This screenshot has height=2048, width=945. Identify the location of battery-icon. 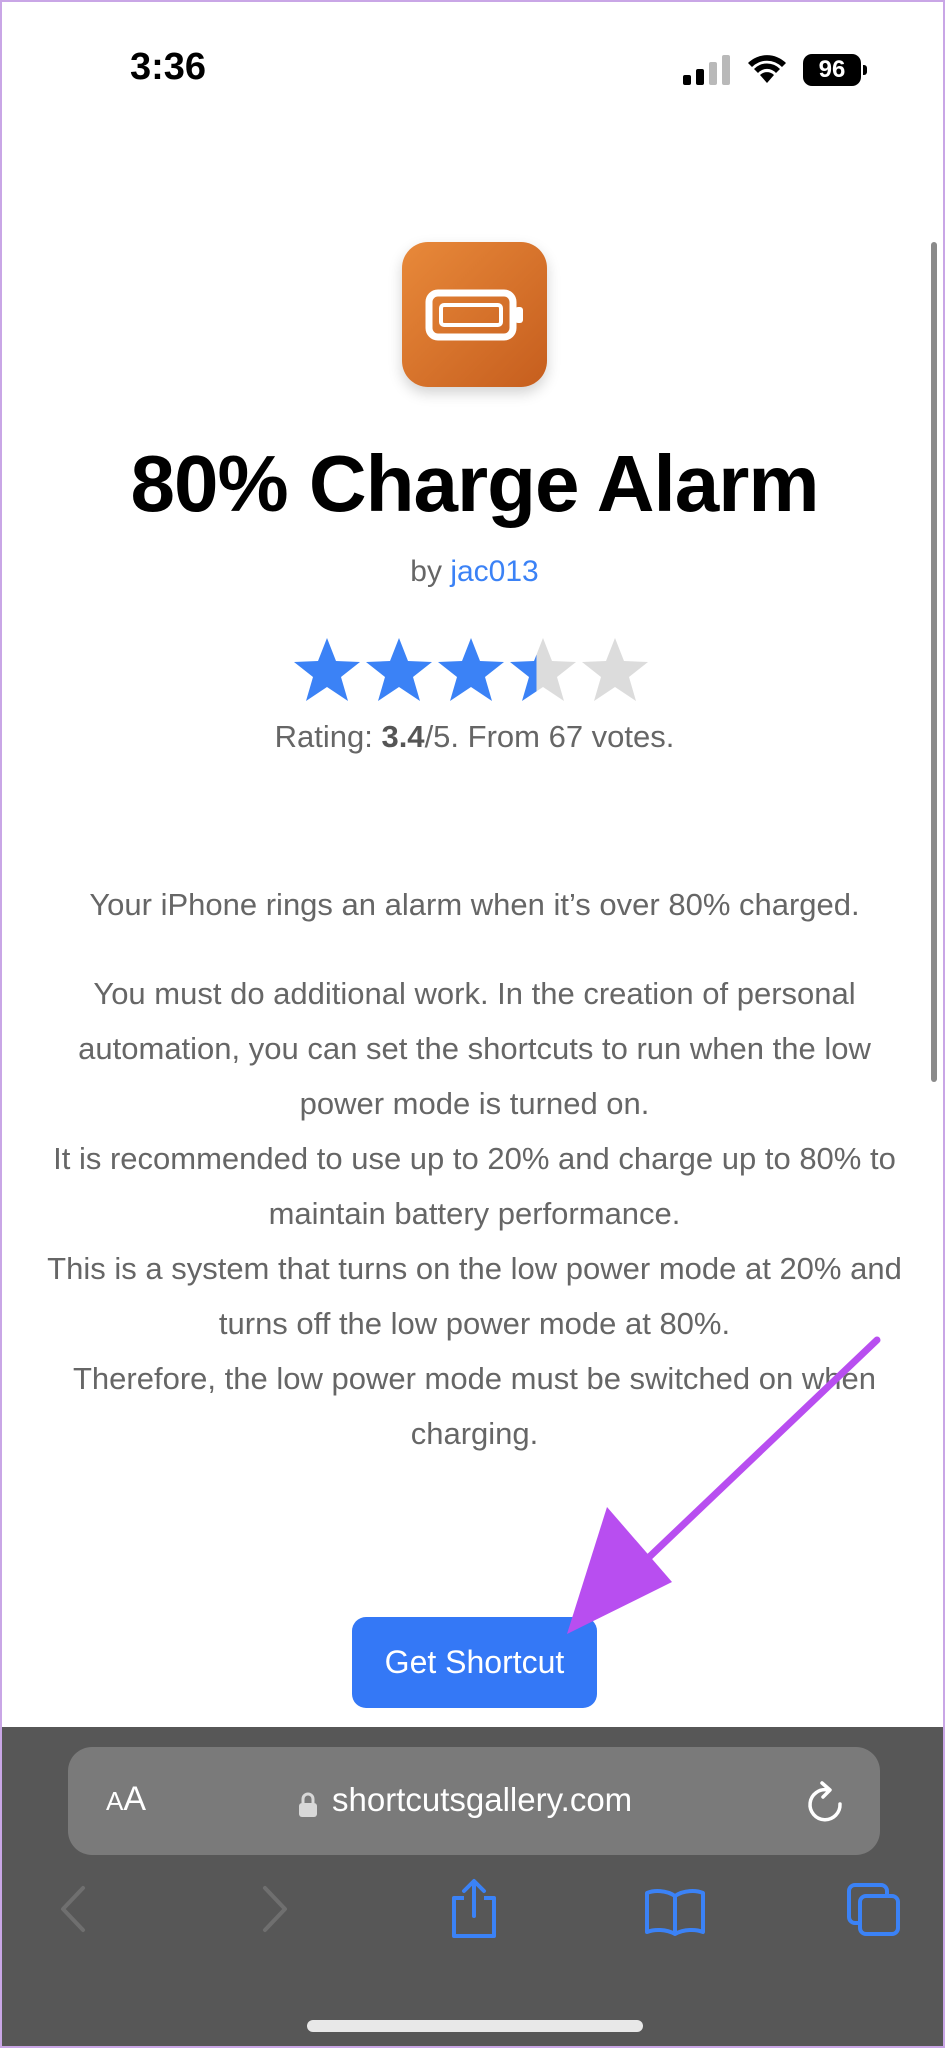
(474, 314).